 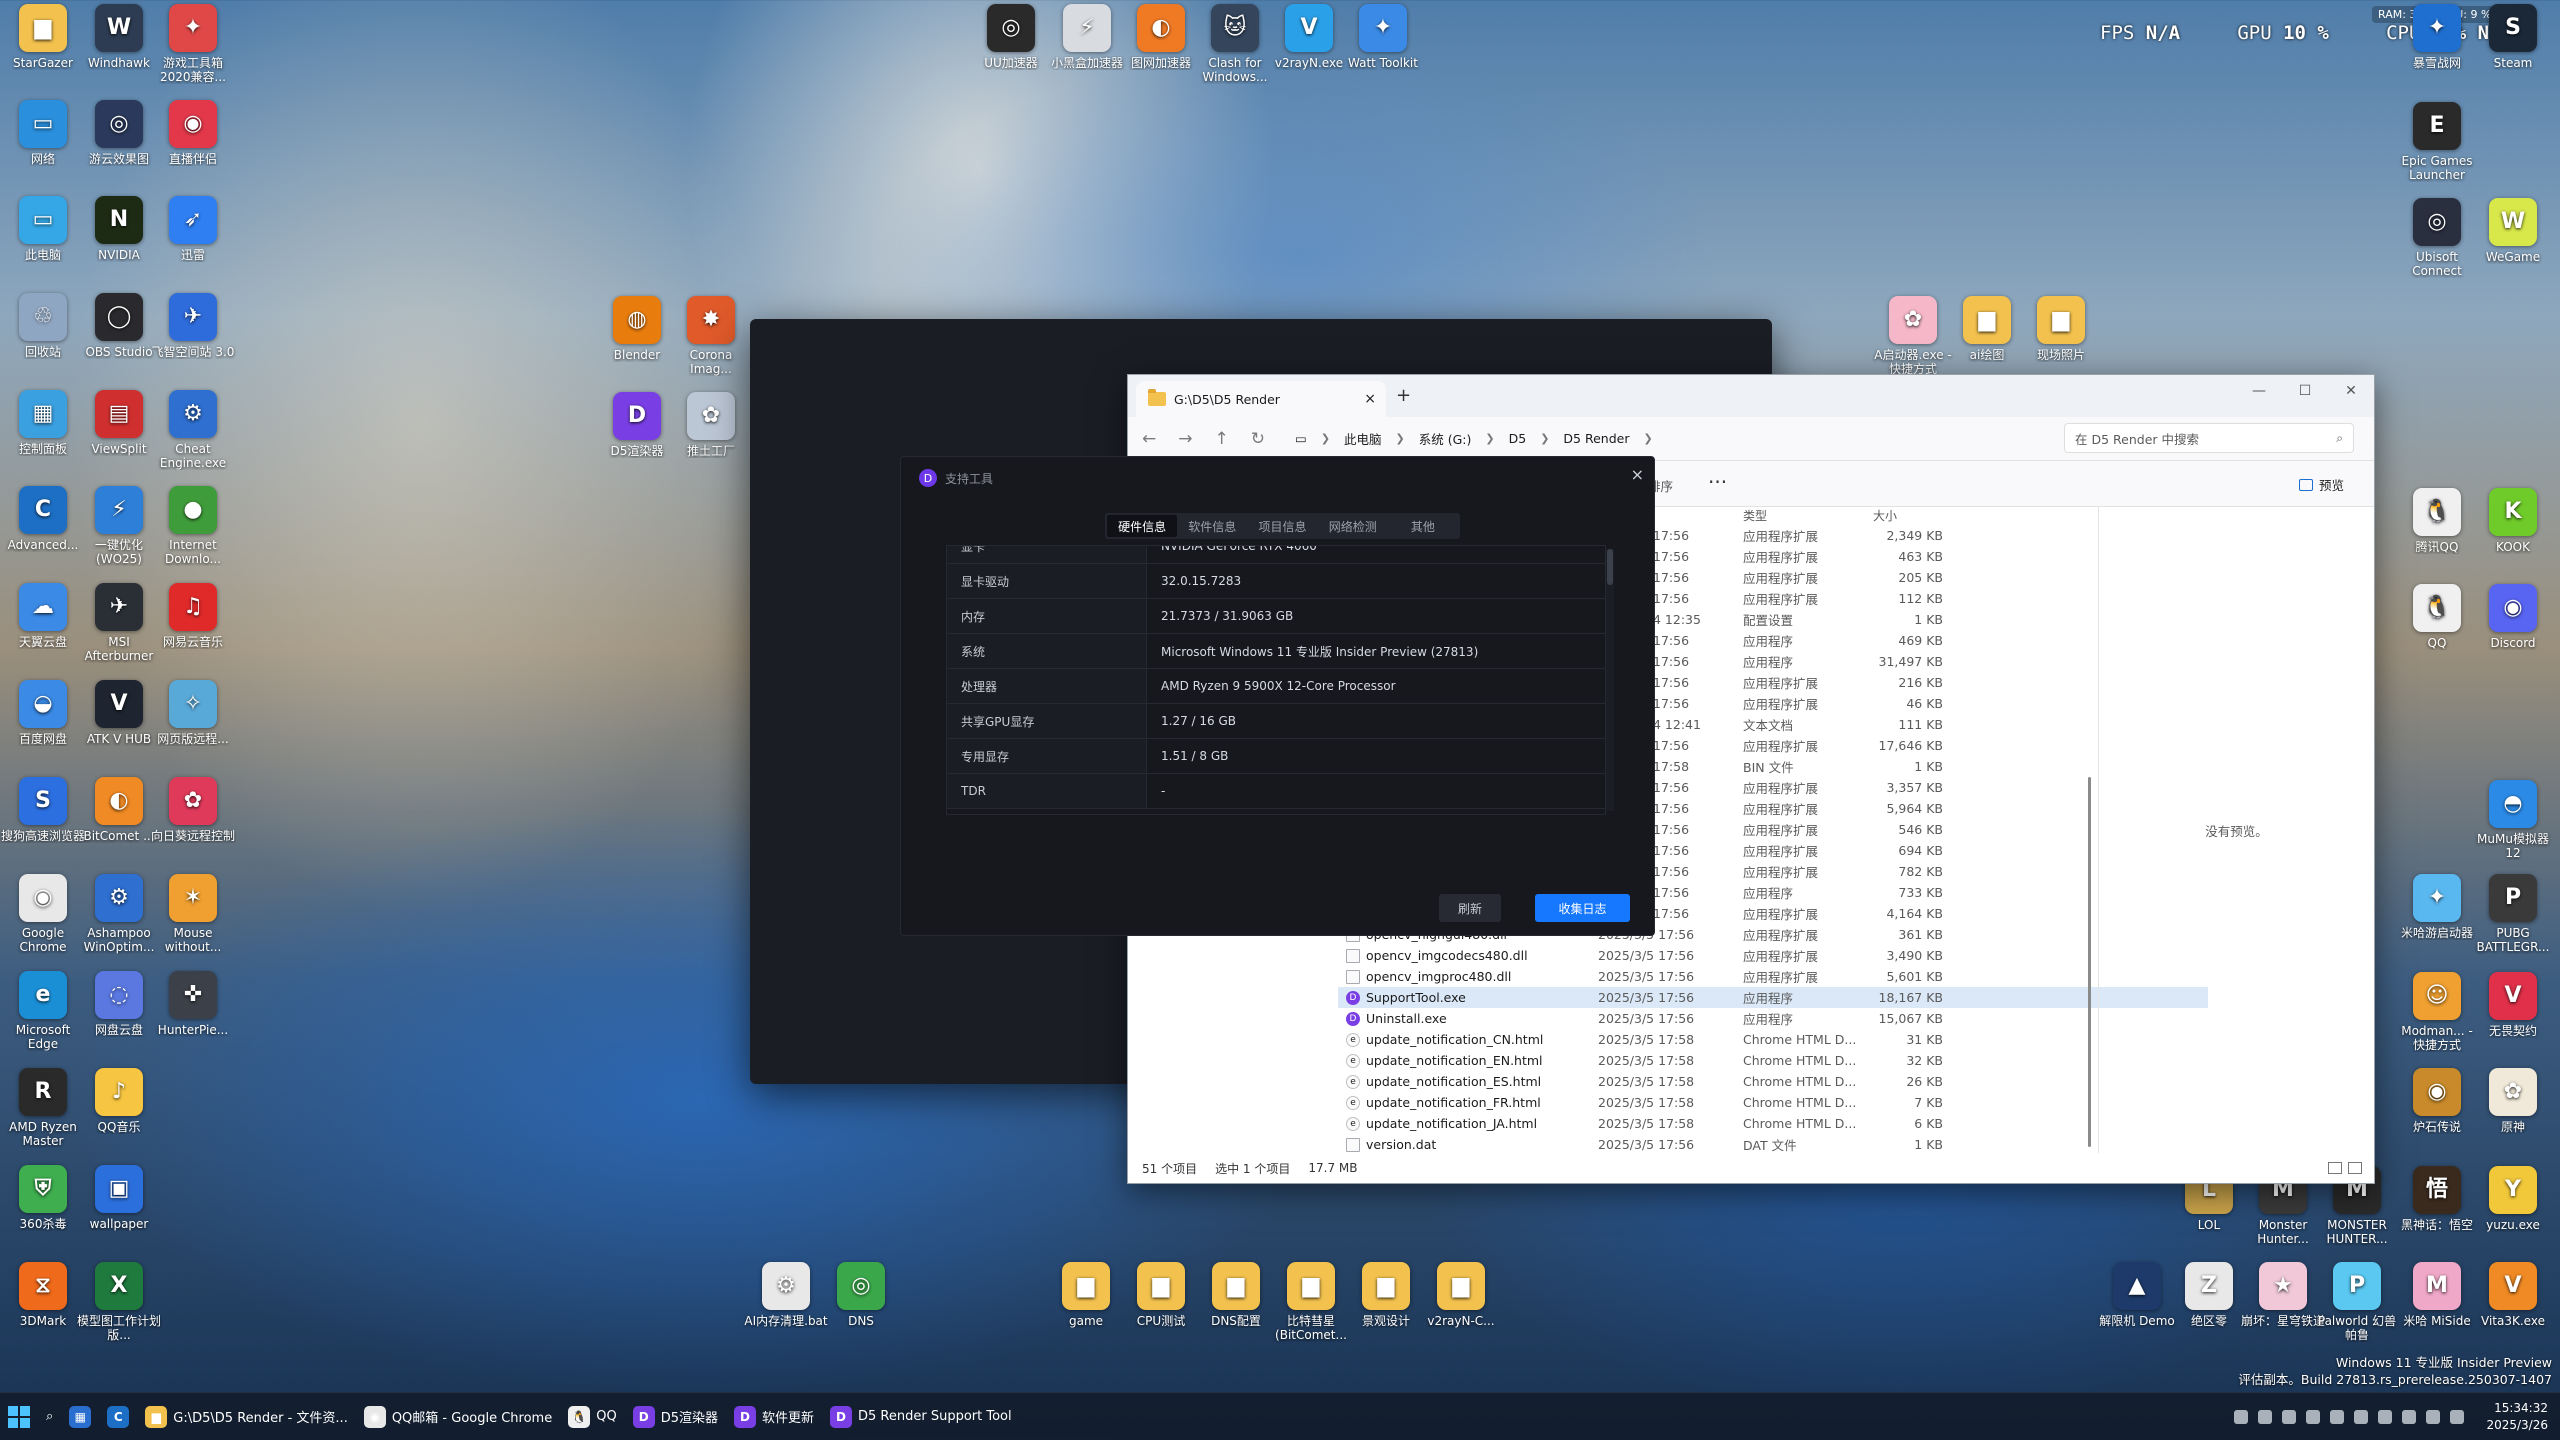 What do you see at coordinates (774, 1417) in the screenshot?
I see `taskbar-app: D 软件更新` at bounding box center [774, 1417].